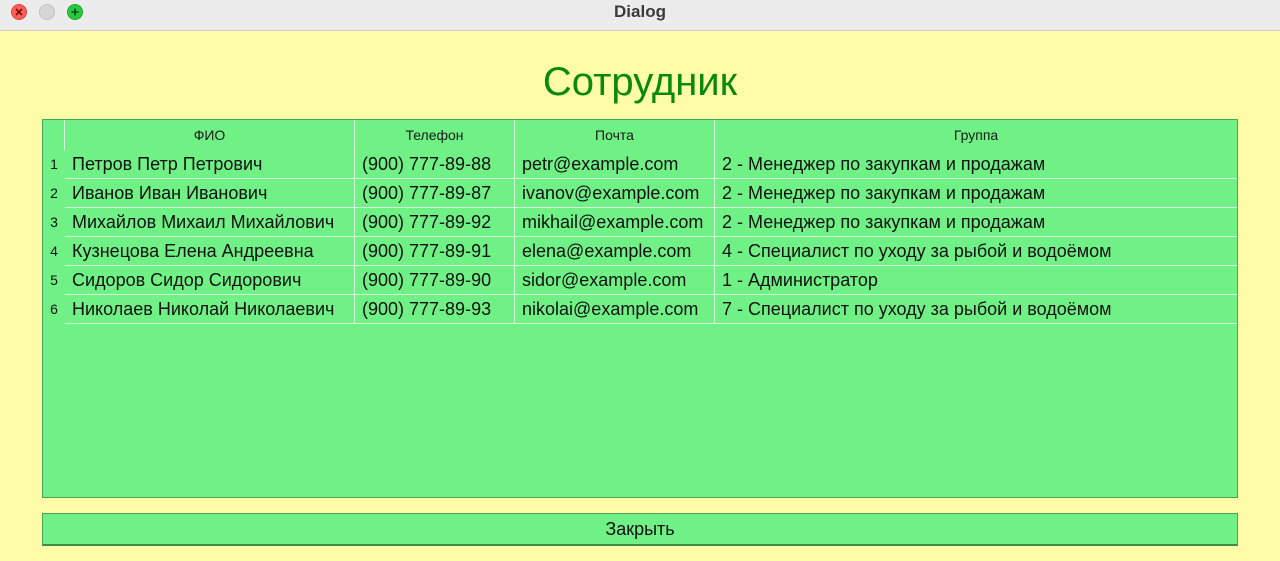 The image size is (1280, 561). Describe the element at coordinates (210, 309) in the screenshot. I see `cell-fio: Николаев Николай Николаевич` at that location.